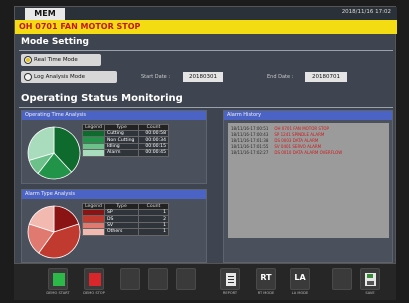 This screenshot has height=303, width=409. I want to click on save-icon, so click(370, 279).